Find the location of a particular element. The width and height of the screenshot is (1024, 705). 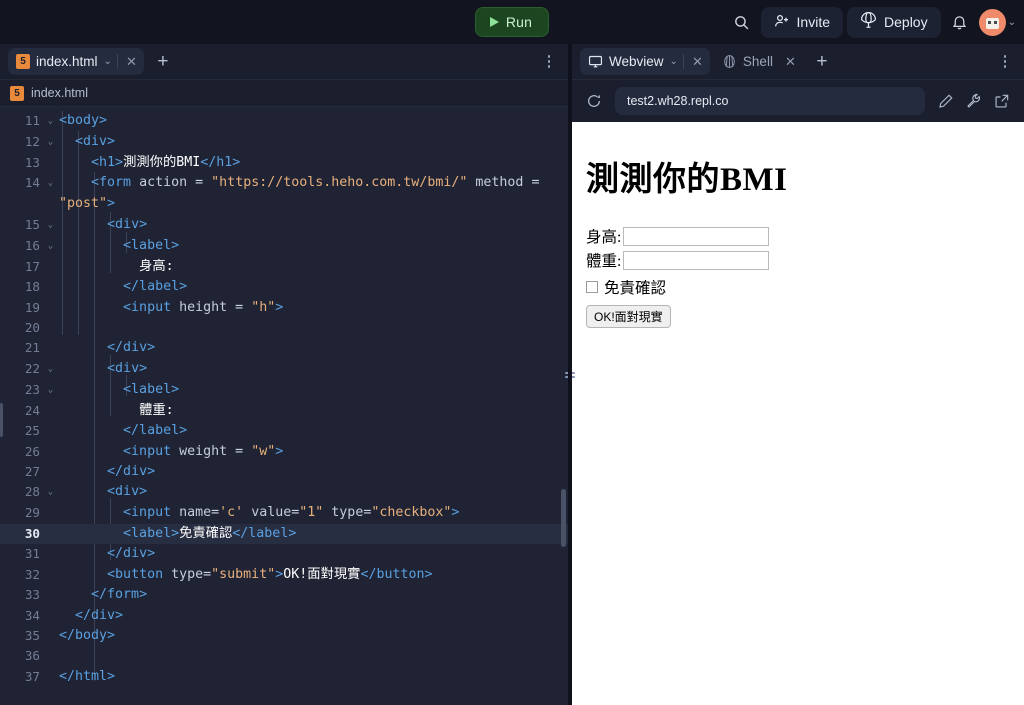

webview-tabstrip: Webview ⌄ ✕ Shell ✕ + is located at coordinates (798, 62).